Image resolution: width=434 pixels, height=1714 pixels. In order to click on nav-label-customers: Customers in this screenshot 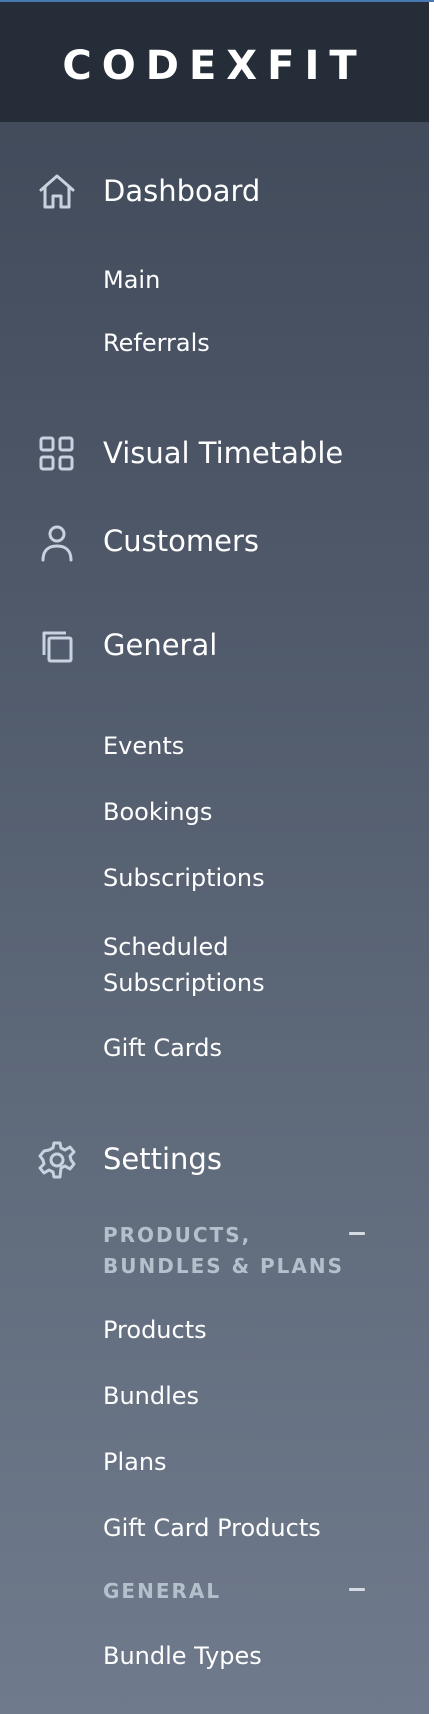, I will do `click(181, 541)`.